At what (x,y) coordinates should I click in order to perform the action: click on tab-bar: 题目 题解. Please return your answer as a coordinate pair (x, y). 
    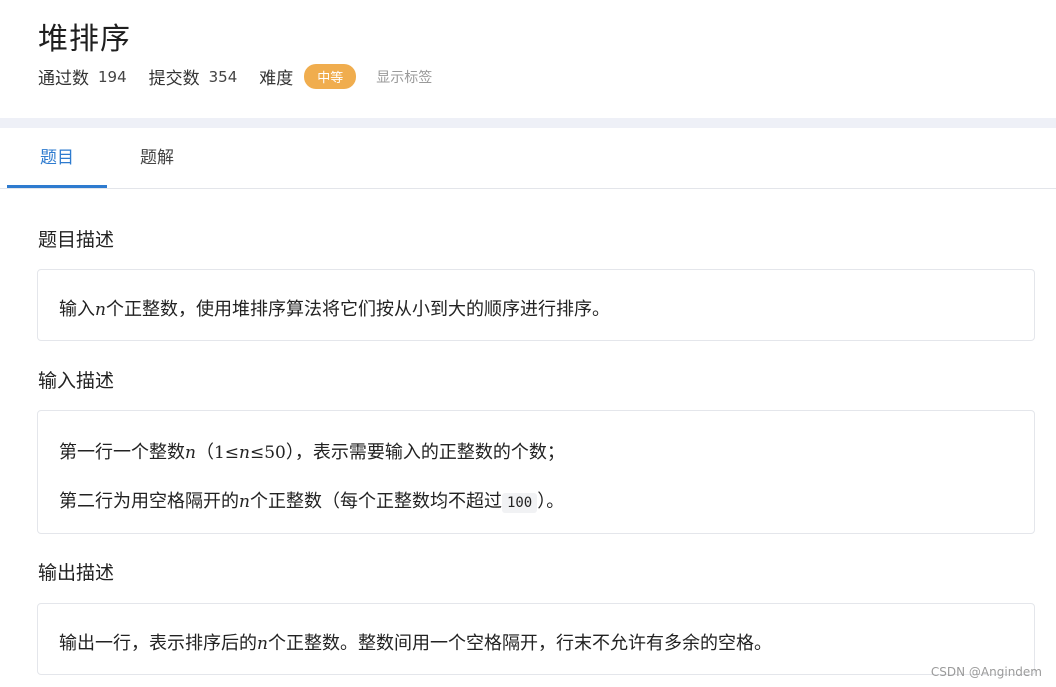
    Looking at the image, I should click on (528, 158).